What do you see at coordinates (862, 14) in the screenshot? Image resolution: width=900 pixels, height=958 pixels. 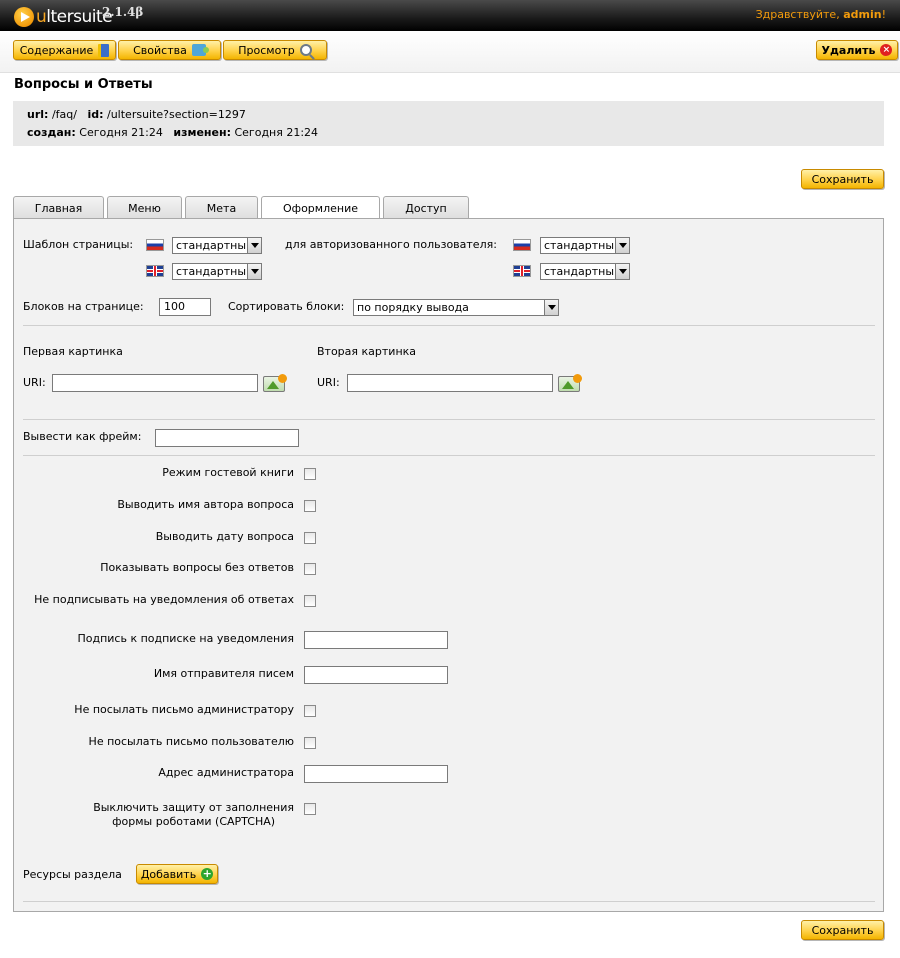 I see `user-name: admin` at bounding box center [862, 14].